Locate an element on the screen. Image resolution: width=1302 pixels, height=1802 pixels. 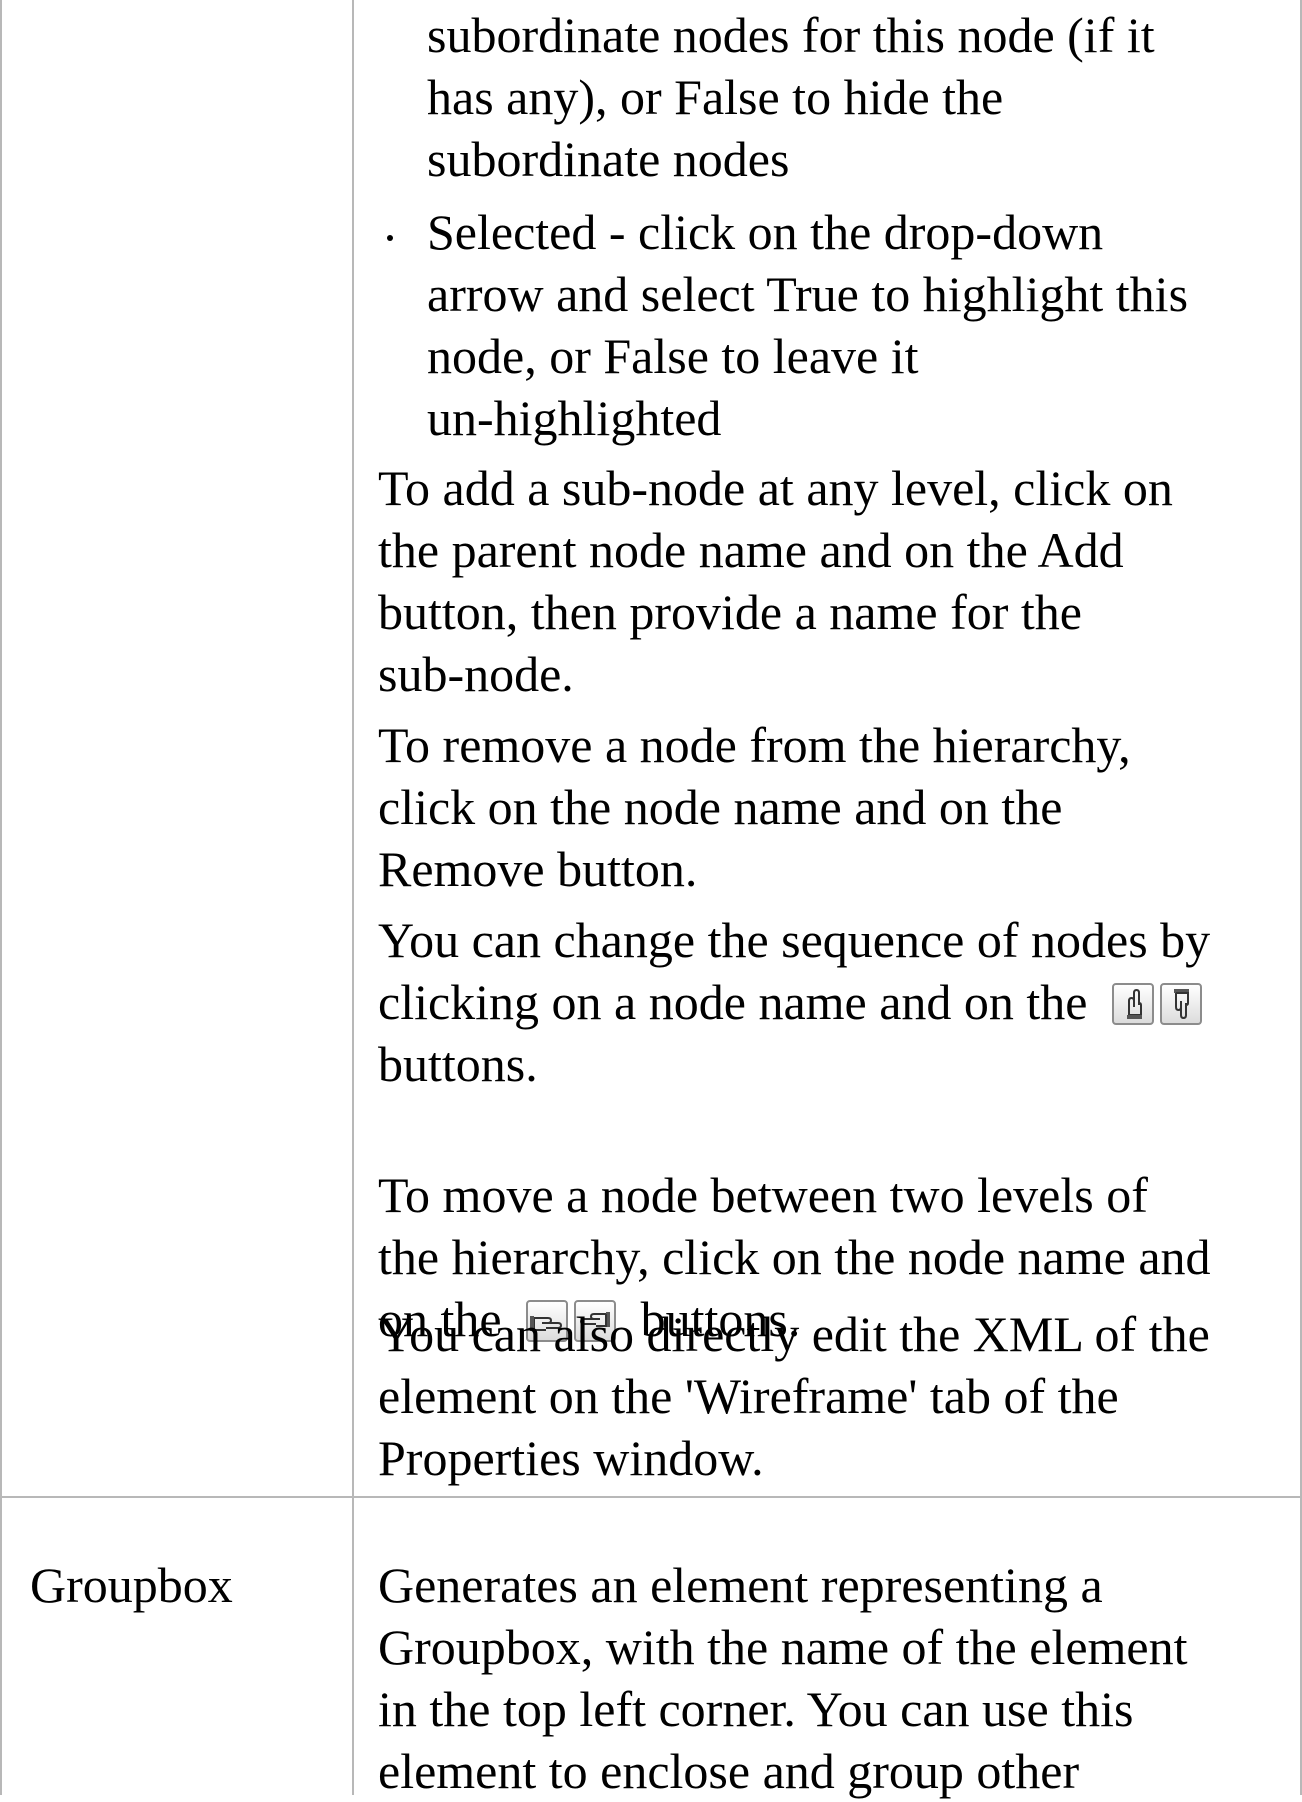
bullet-line: Selected - click on the drop-down is located at coordinates (765, 232).